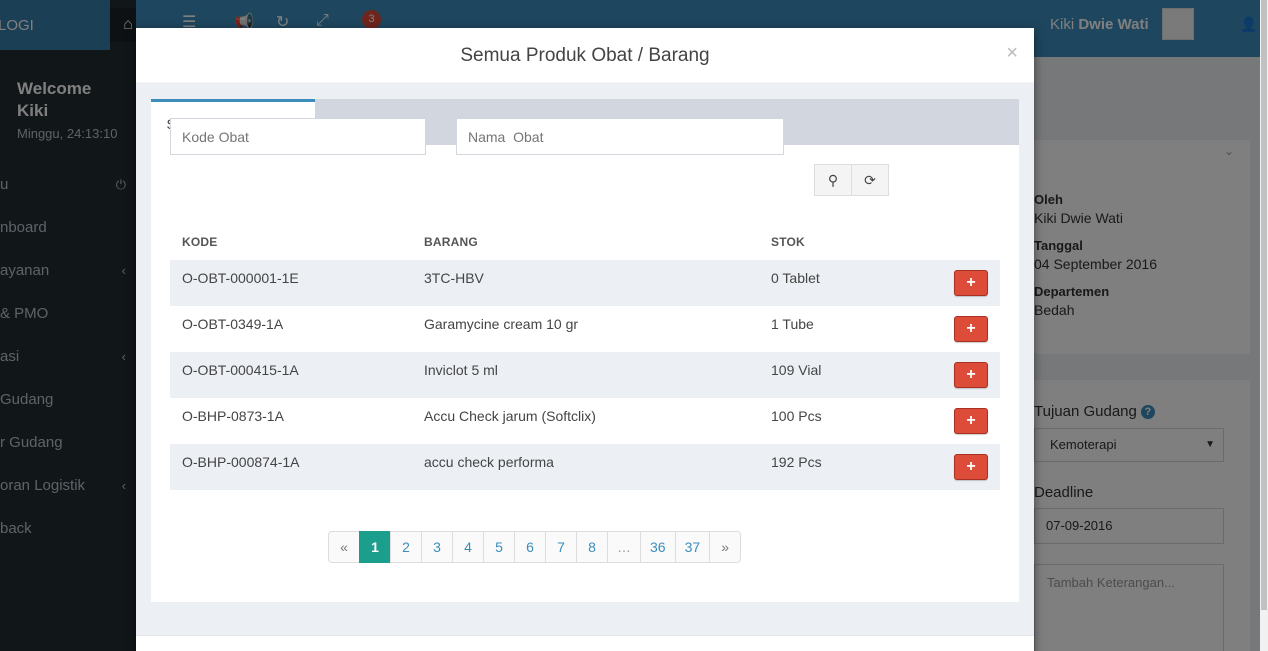 This screenshot has width=1268, height=651. I want to click on pagination-page: 1, so click(375, 547).